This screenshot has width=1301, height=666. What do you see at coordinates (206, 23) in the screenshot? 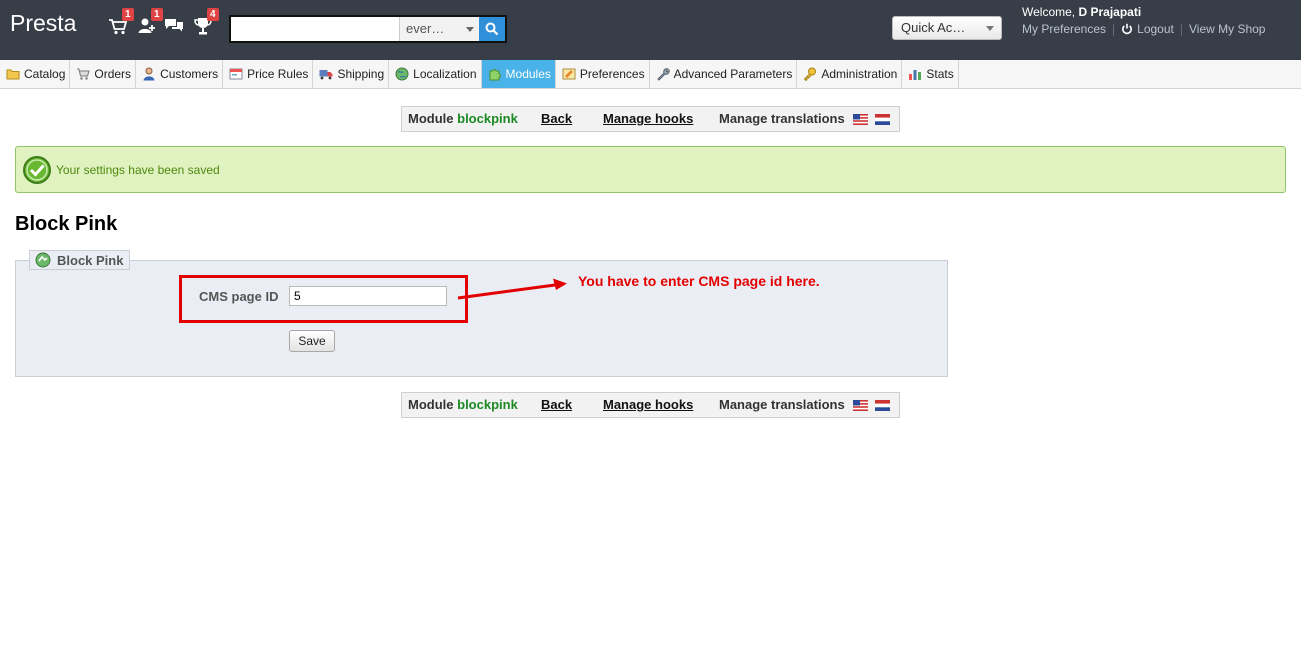
I see `trophy-notification: 4` at bounding box center [206, 23].